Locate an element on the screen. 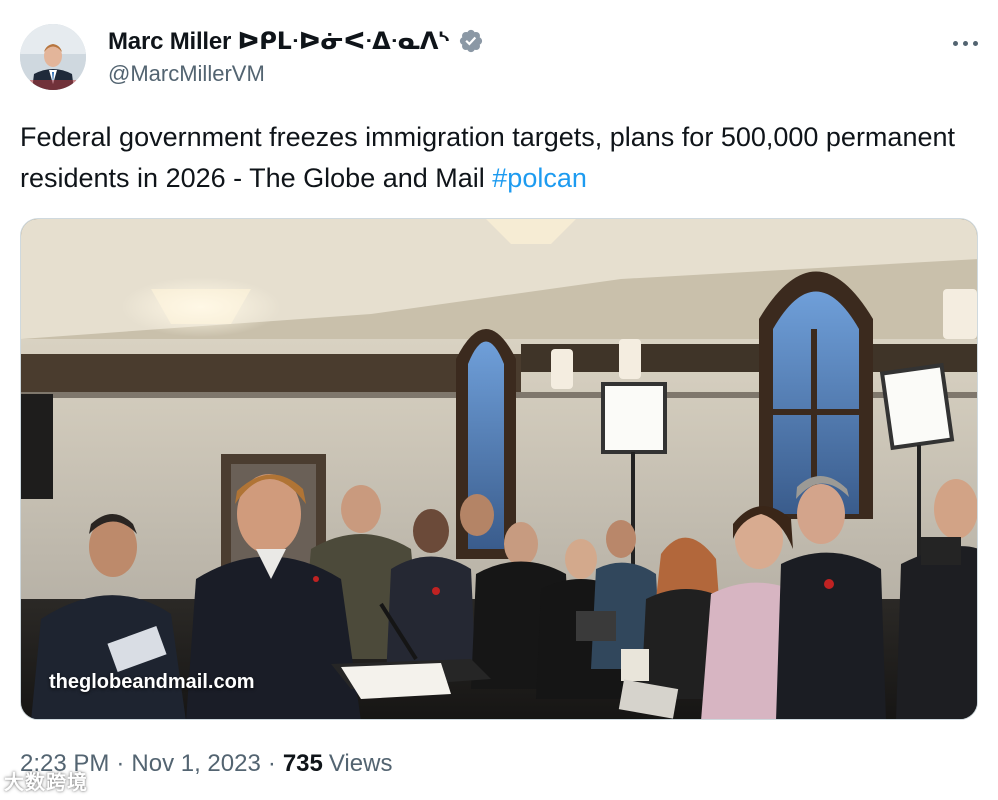 The height and width of the screenshot is (800, 998). more-dots-icon is located at coordinates (965, 43).